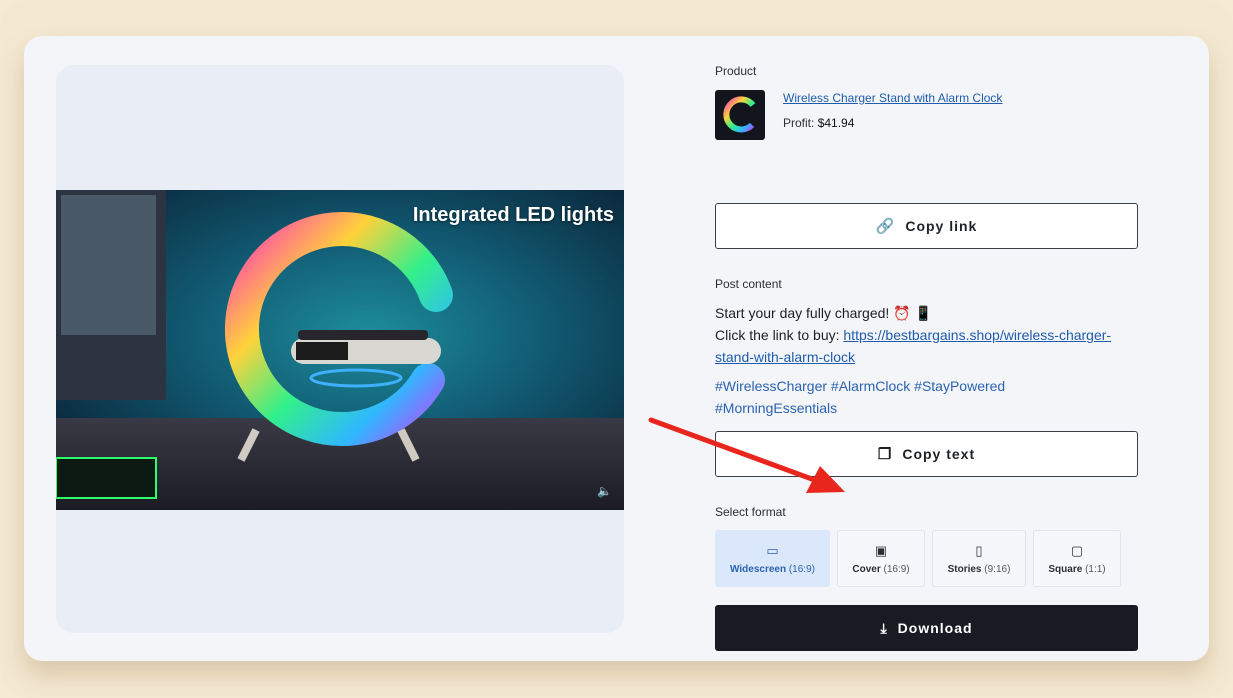 The width and height of the screenshot is (1233, 698). What do you see at coordinates (736, 71) in the screenshot?
I see `product-section-label: Product` at bounding box center [736, 71].